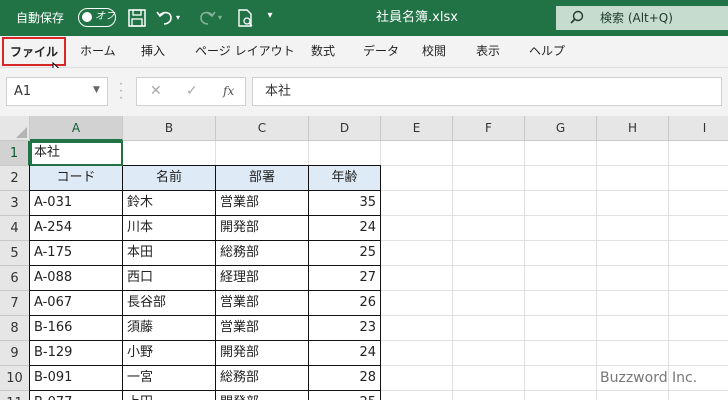  What do you see at coordinates (156, 91) in the screenshot?
I see `cancel-icon: ✕` at bounding box center [156, 91].